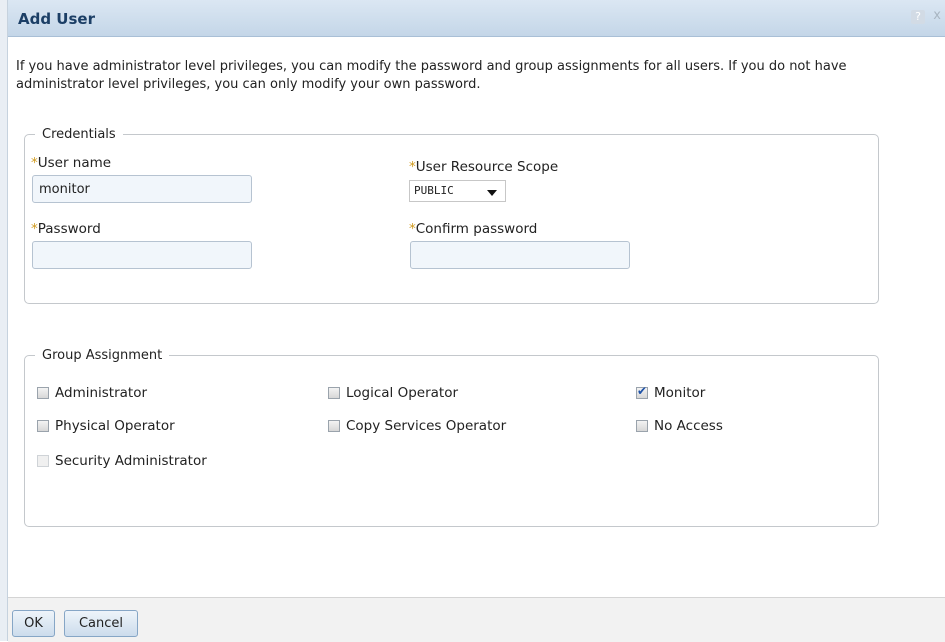  Describe the element at coordinates (417, 426) in the screenshot. I see `group-option-copy-services-operator: Copy Services Operator` at that location.